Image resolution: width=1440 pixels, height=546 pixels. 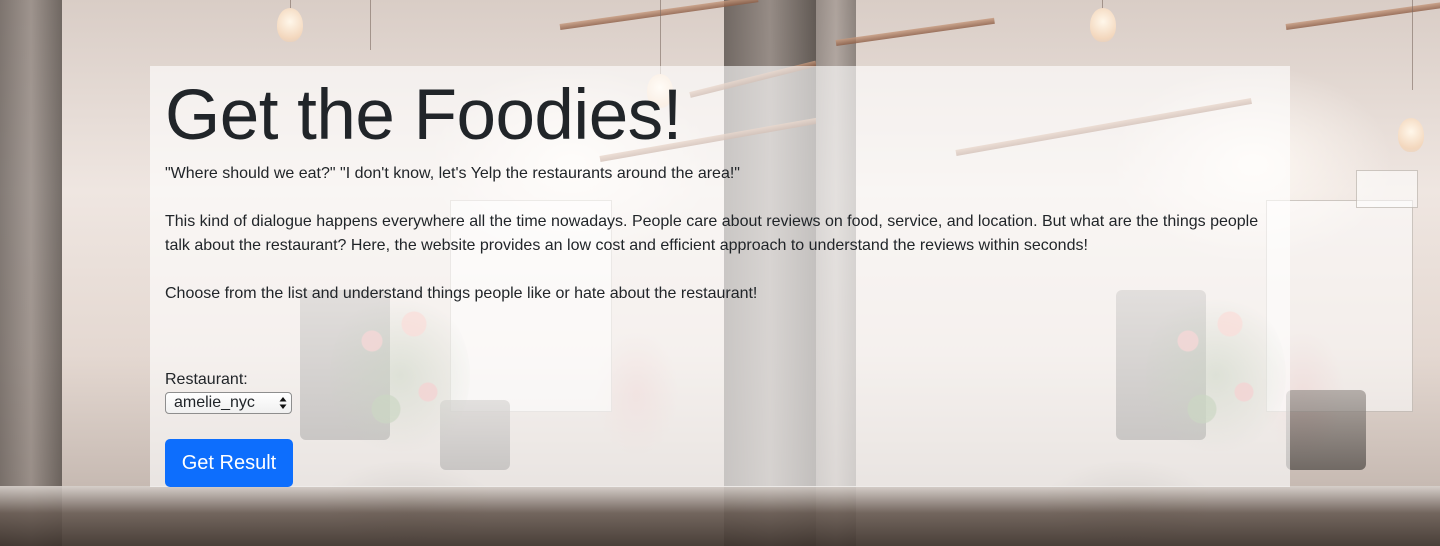 I want to click on page-title: Get the Foodies!, so click(x=423, y=115).